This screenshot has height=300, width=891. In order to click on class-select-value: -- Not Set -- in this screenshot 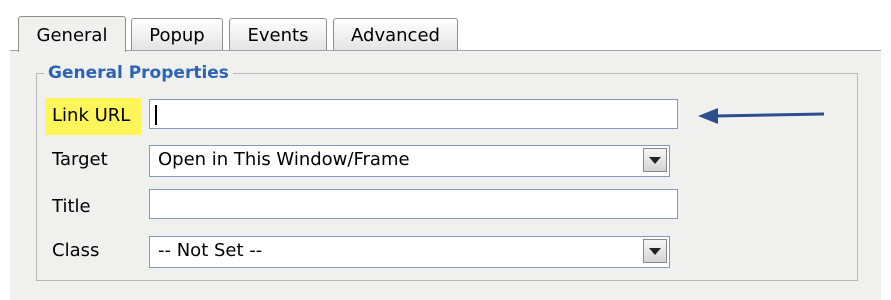, I will do `click(210, 250)`.